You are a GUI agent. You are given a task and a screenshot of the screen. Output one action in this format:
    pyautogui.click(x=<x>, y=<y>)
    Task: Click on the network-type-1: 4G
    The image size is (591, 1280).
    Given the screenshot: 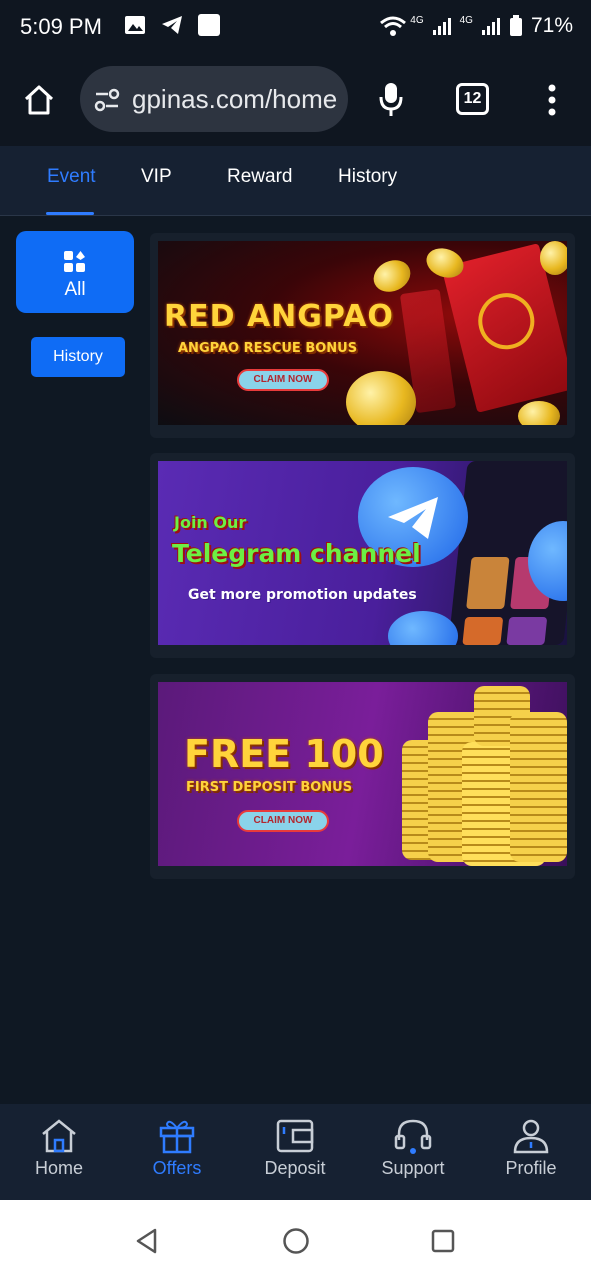 What is the action you would take?
    pyautogui.click(x=417, y=20)
    